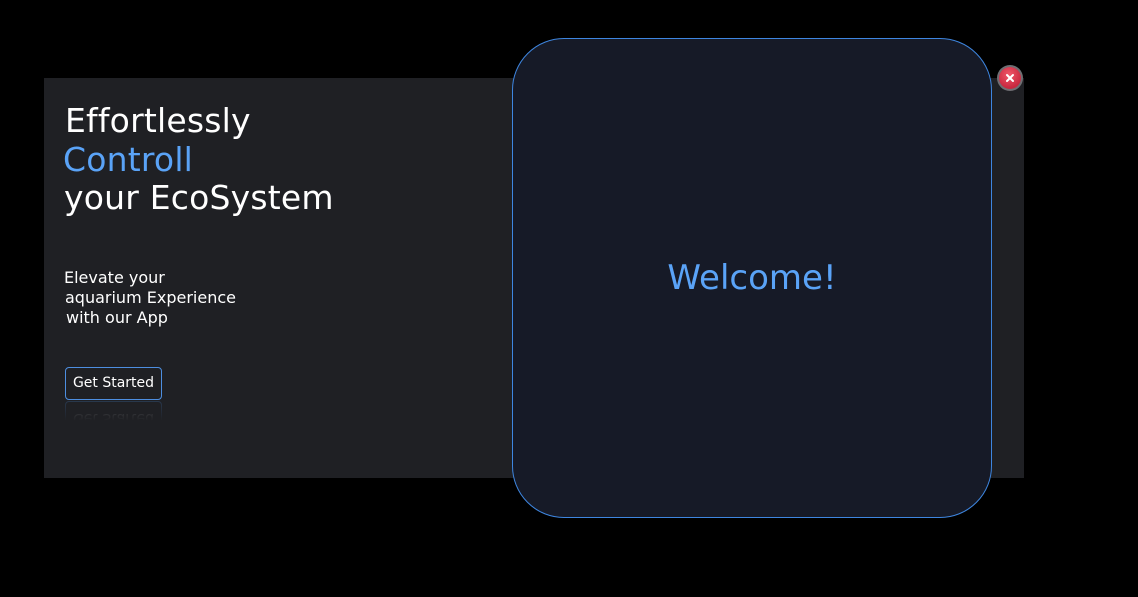 This screenshot has height=597, width=1138. I want to click on headline-accent-line: Controll, so click(128, 159).